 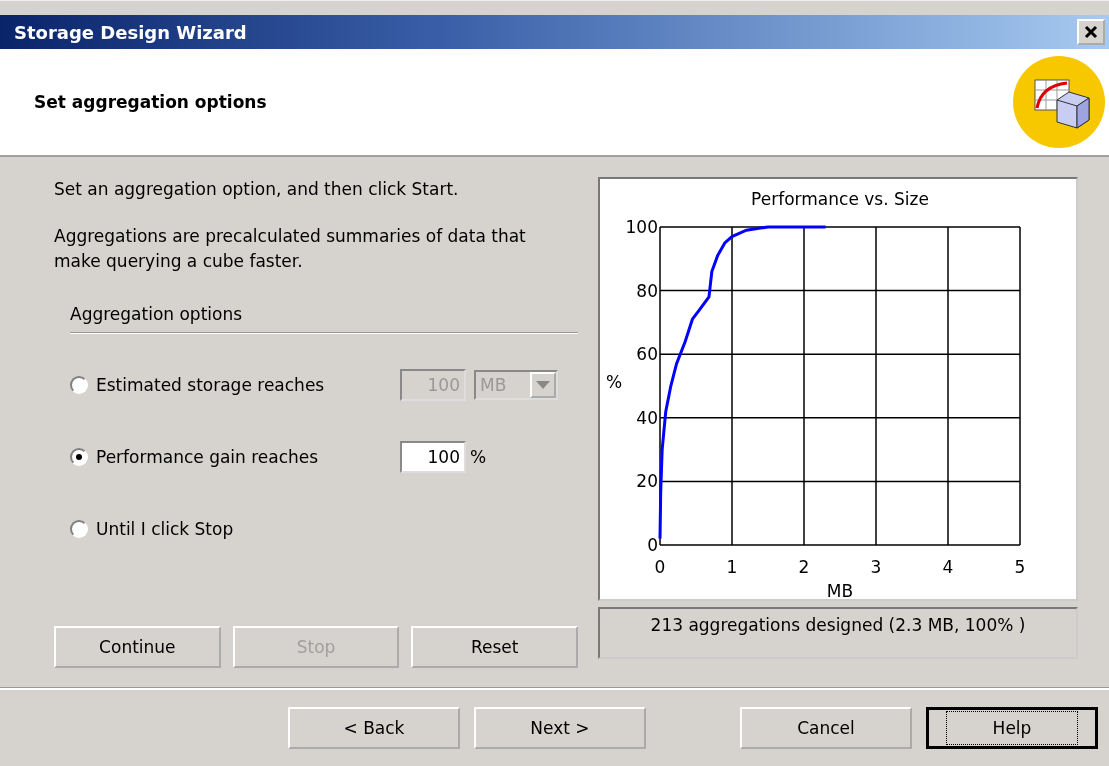 What do you see at coordinates (647, 354) in the screenshot?
I see `y-tick-label: 60` at bounding box center [647, 354].